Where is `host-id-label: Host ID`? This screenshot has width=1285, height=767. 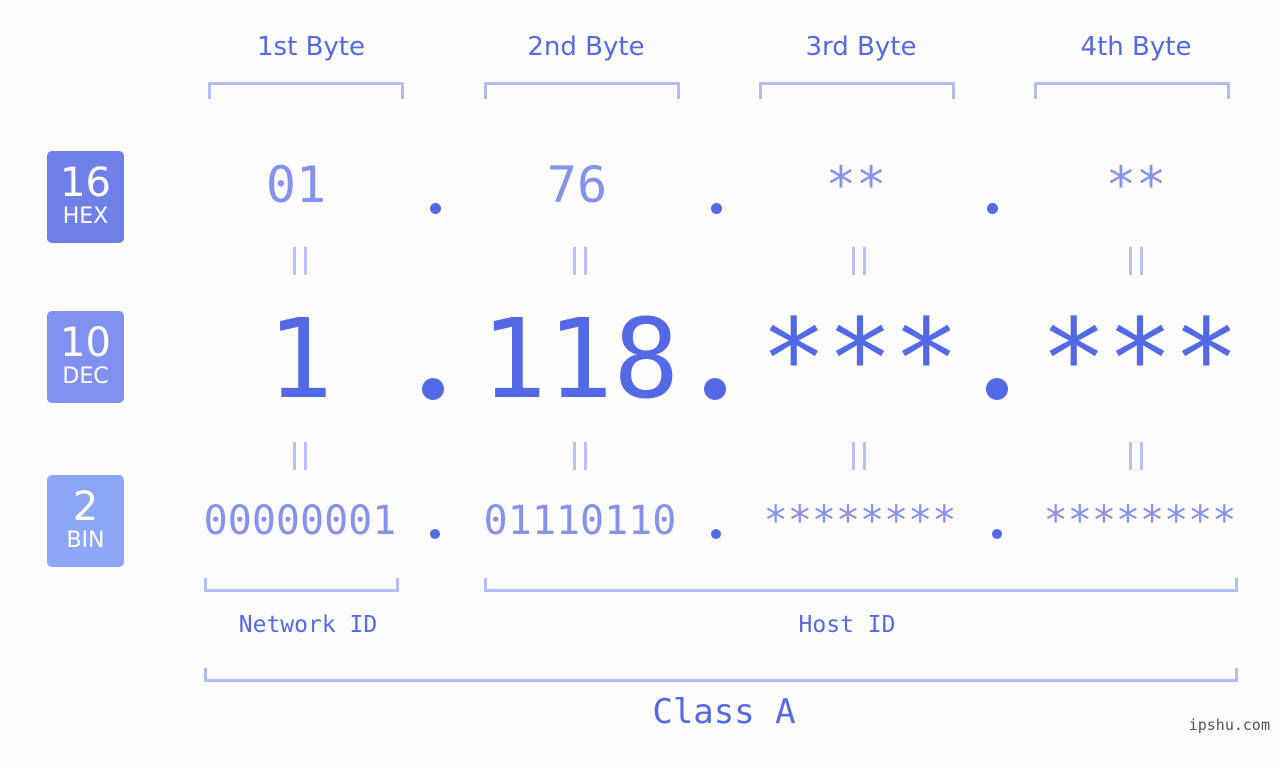 host-id-label: Host ID is located at coordinates (847, 625).